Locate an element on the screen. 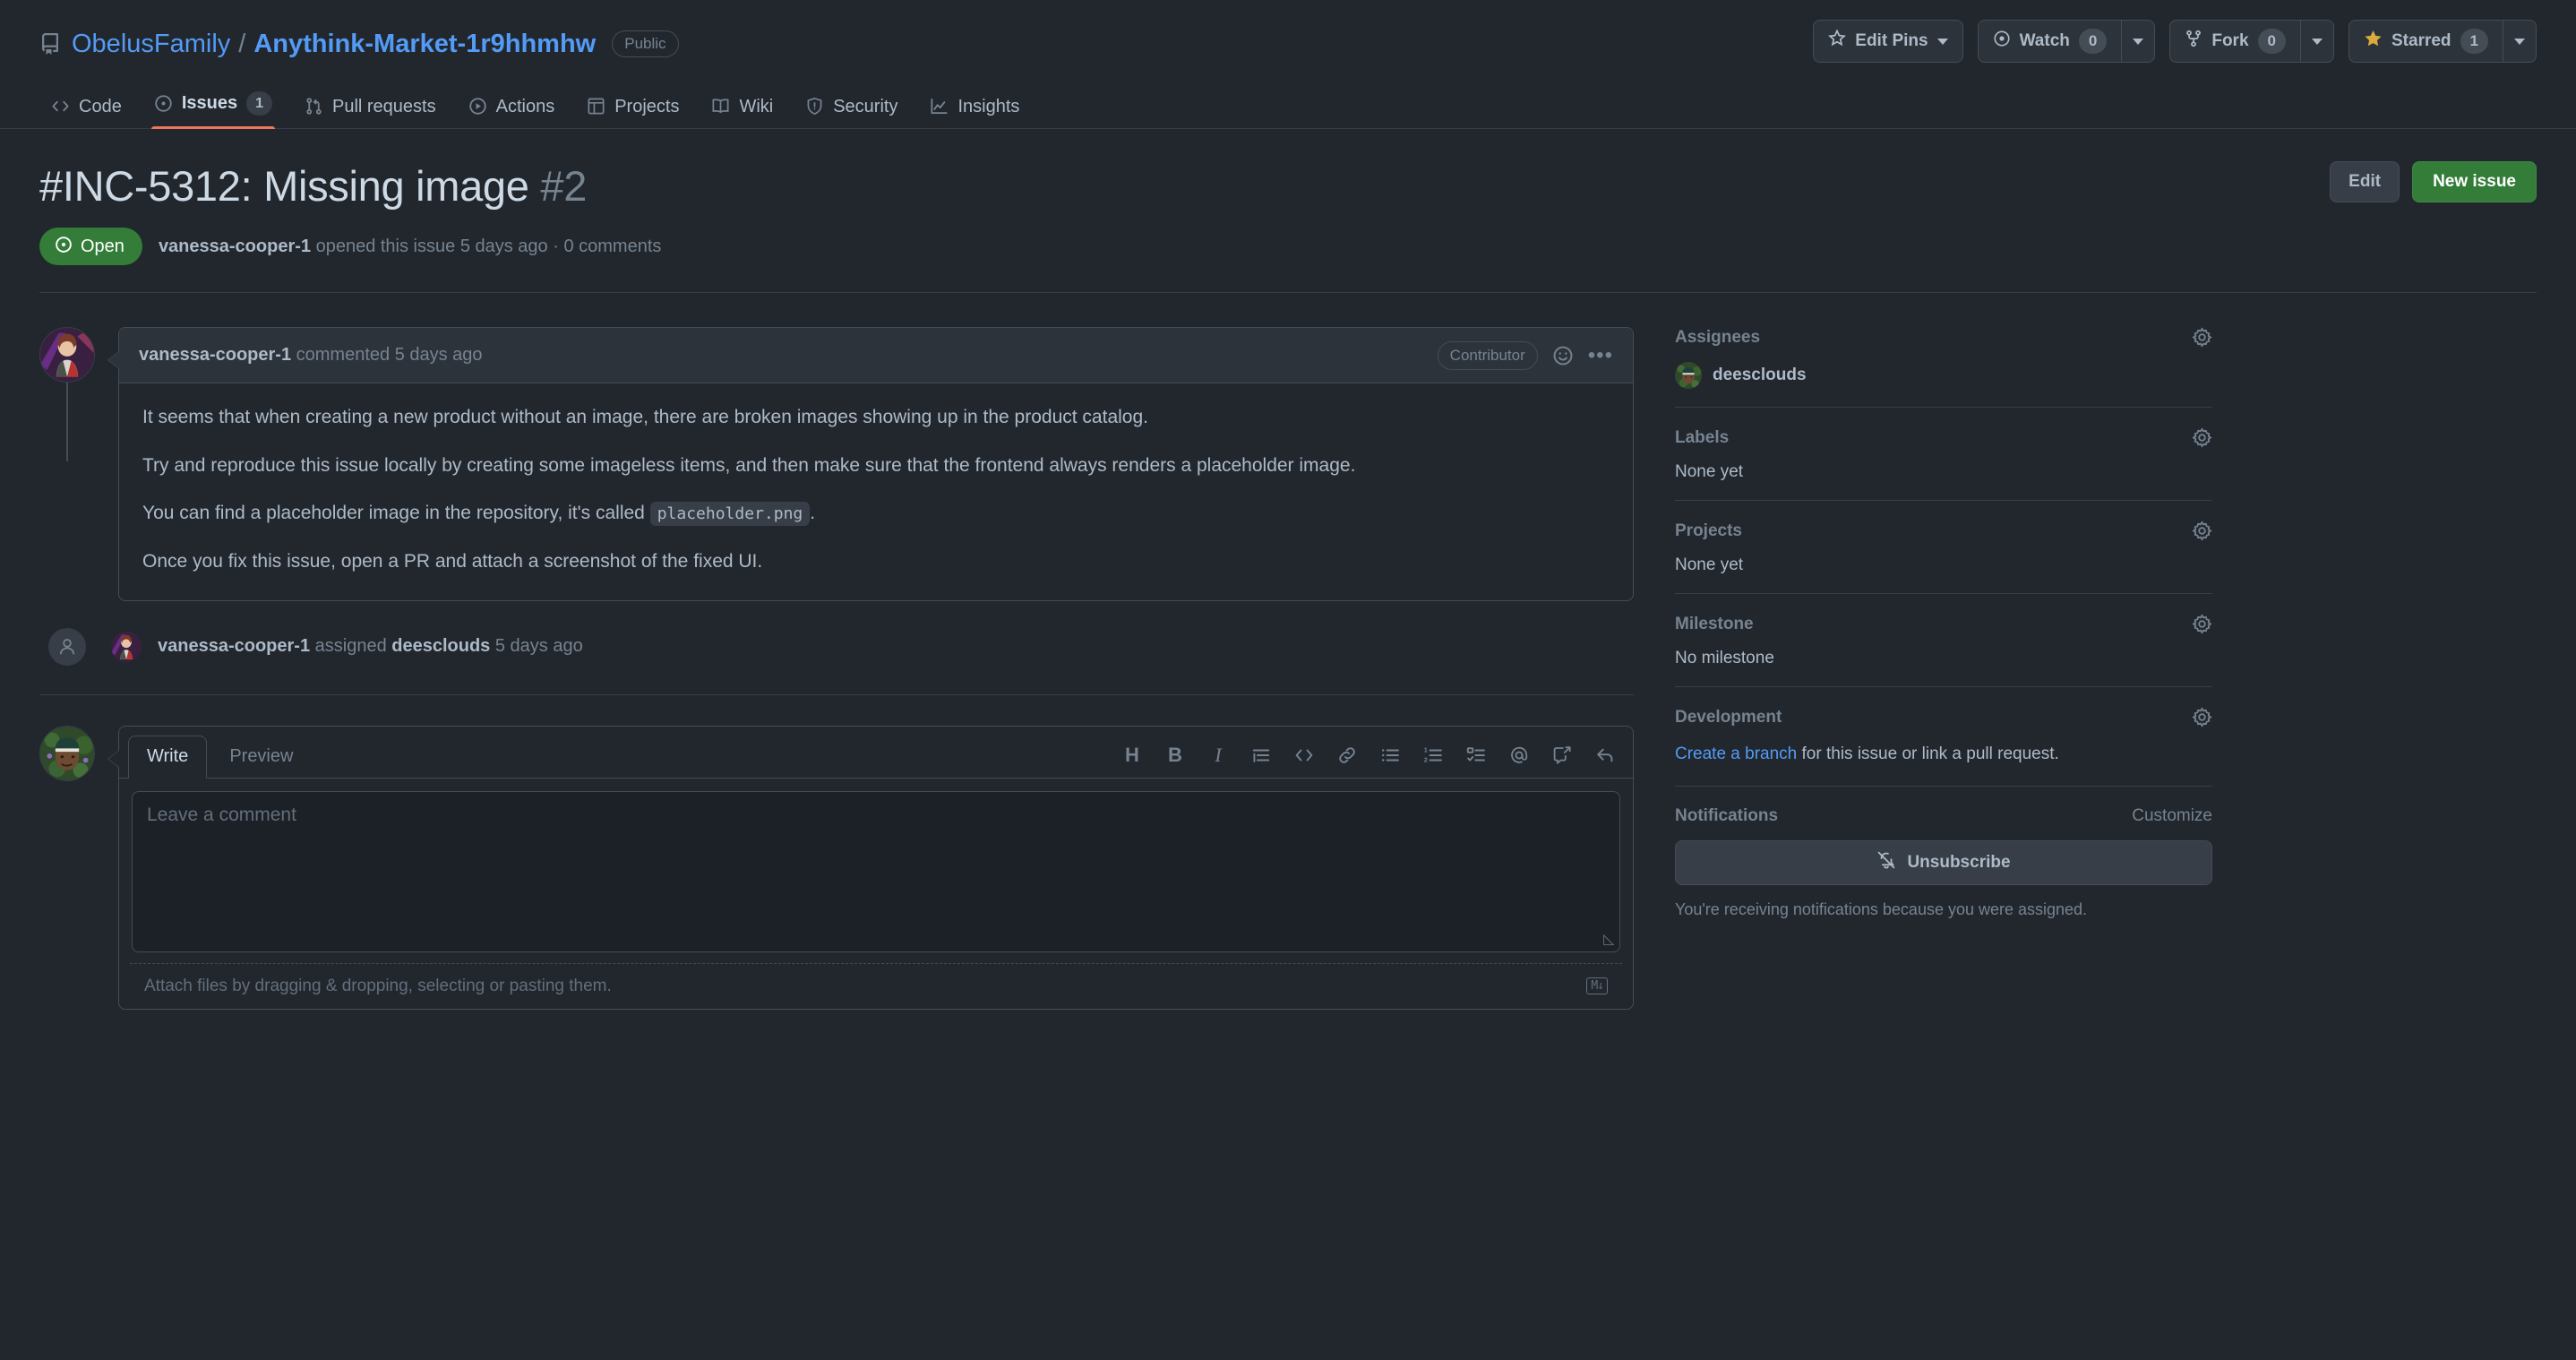  create-branch-link: Create a branch is located at coordinates (1736, 754).